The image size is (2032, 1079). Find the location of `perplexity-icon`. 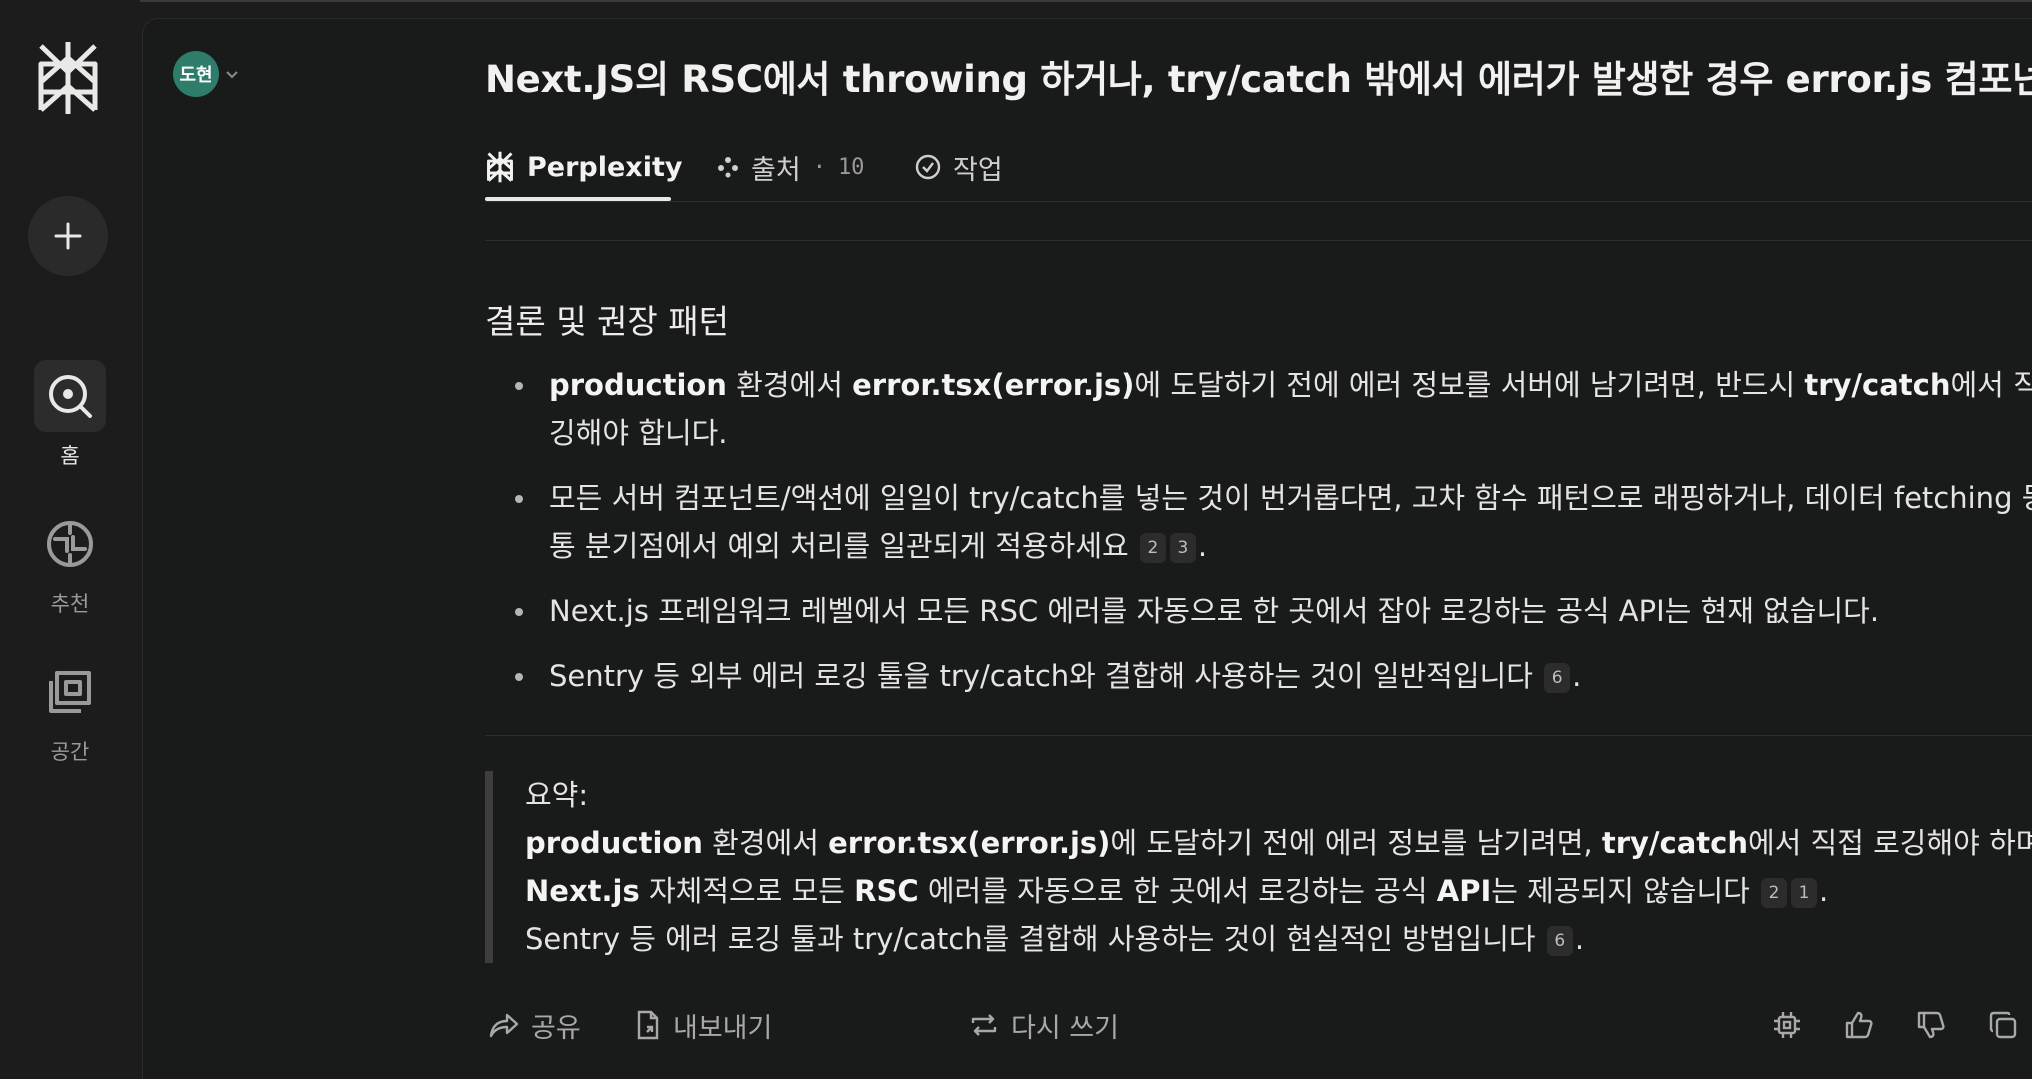

perplexity-icon is located at coordinates (500, 167).